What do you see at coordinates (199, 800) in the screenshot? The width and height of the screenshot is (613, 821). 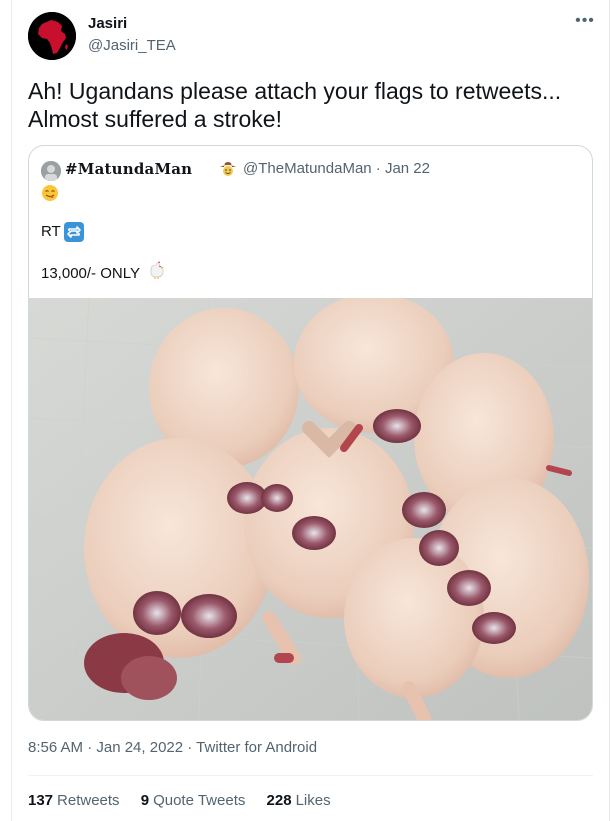 I see `quote-tweets-label: Quote Tweets` at bounding box center [199, 800].